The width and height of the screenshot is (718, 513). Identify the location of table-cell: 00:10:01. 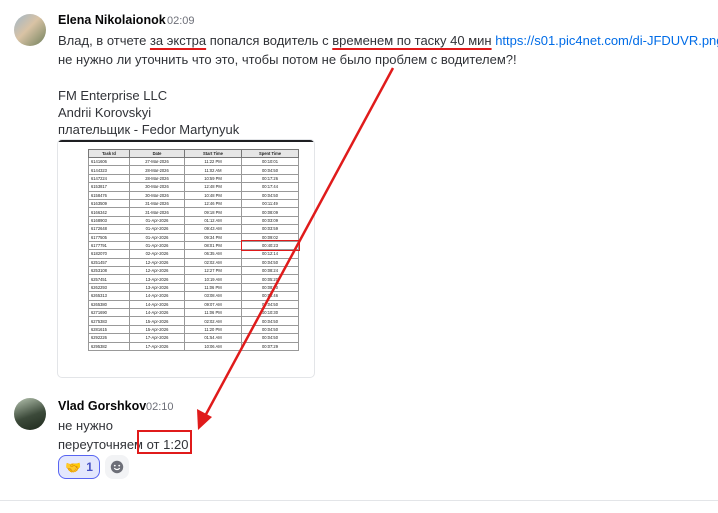
(270, 161).